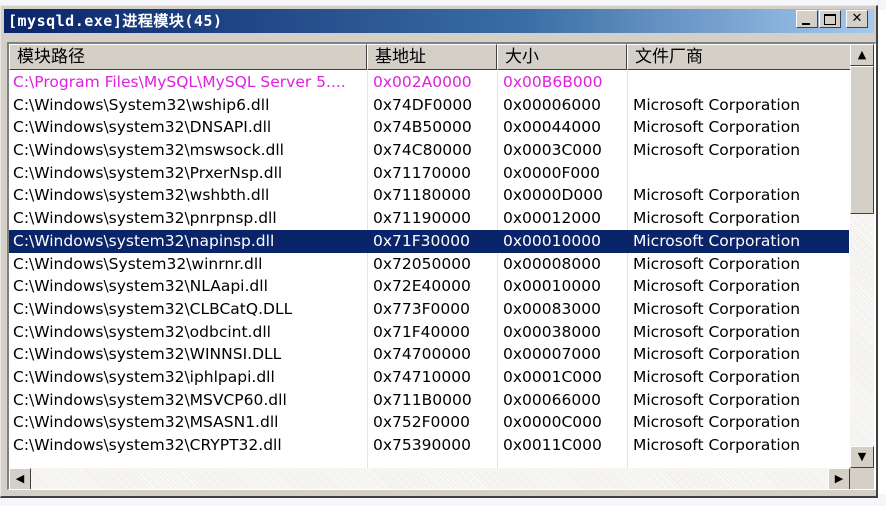  Describe the element at coordinates (807, 19) in the screenshot. I see `minimize-button` at that location.